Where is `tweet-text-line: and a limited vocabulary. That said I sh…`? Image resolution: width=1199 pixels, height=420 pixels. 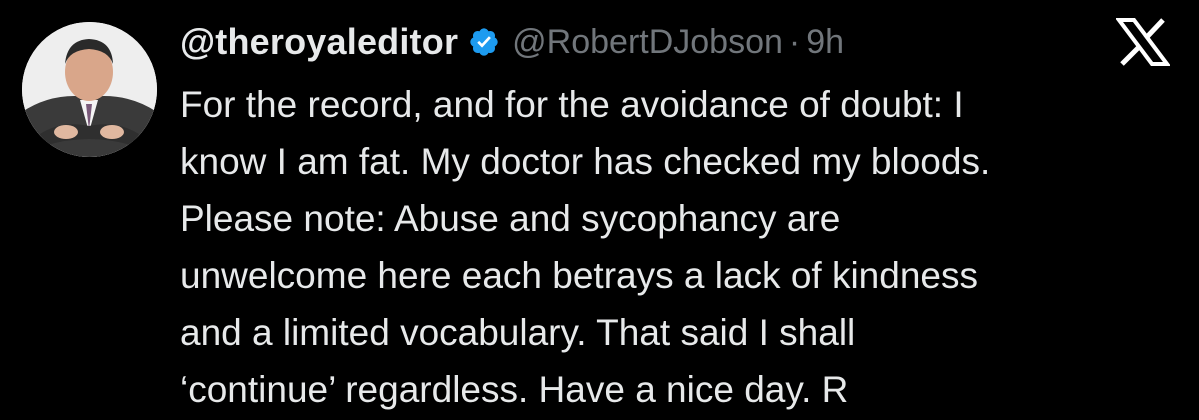
tweet-text-line: and a limited vocabulary. That said I sh… is located at coordinates (518, 332).